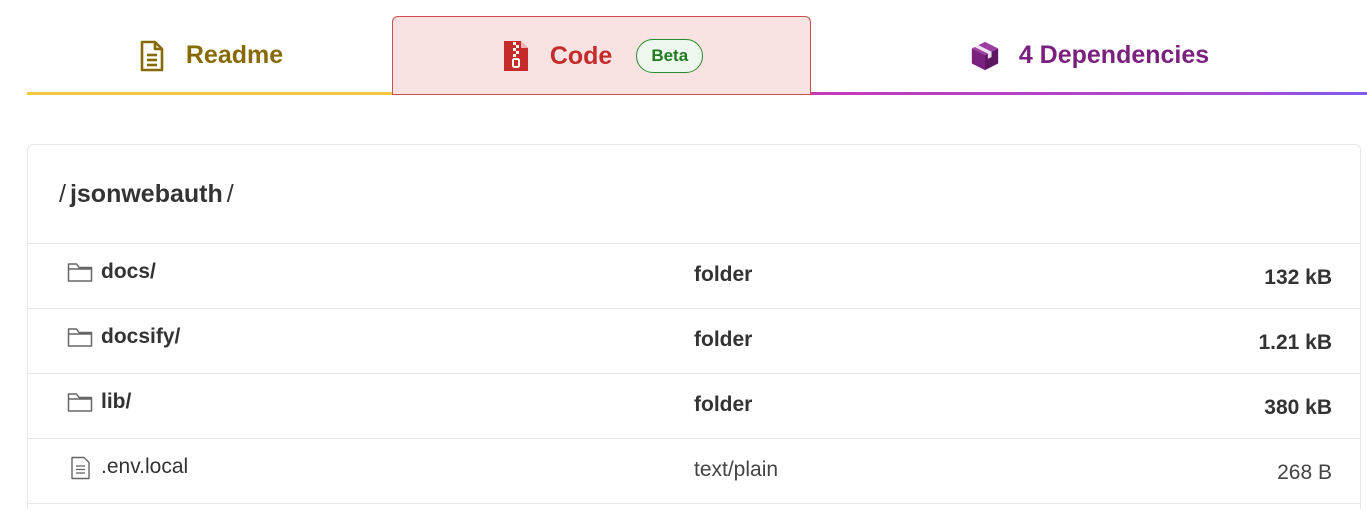 The image size is (1367, 509). What do you see at coordinates (140, 337) in the screenshot?
I see `file-name-link: docsify/` at bounding box center [140, 337].